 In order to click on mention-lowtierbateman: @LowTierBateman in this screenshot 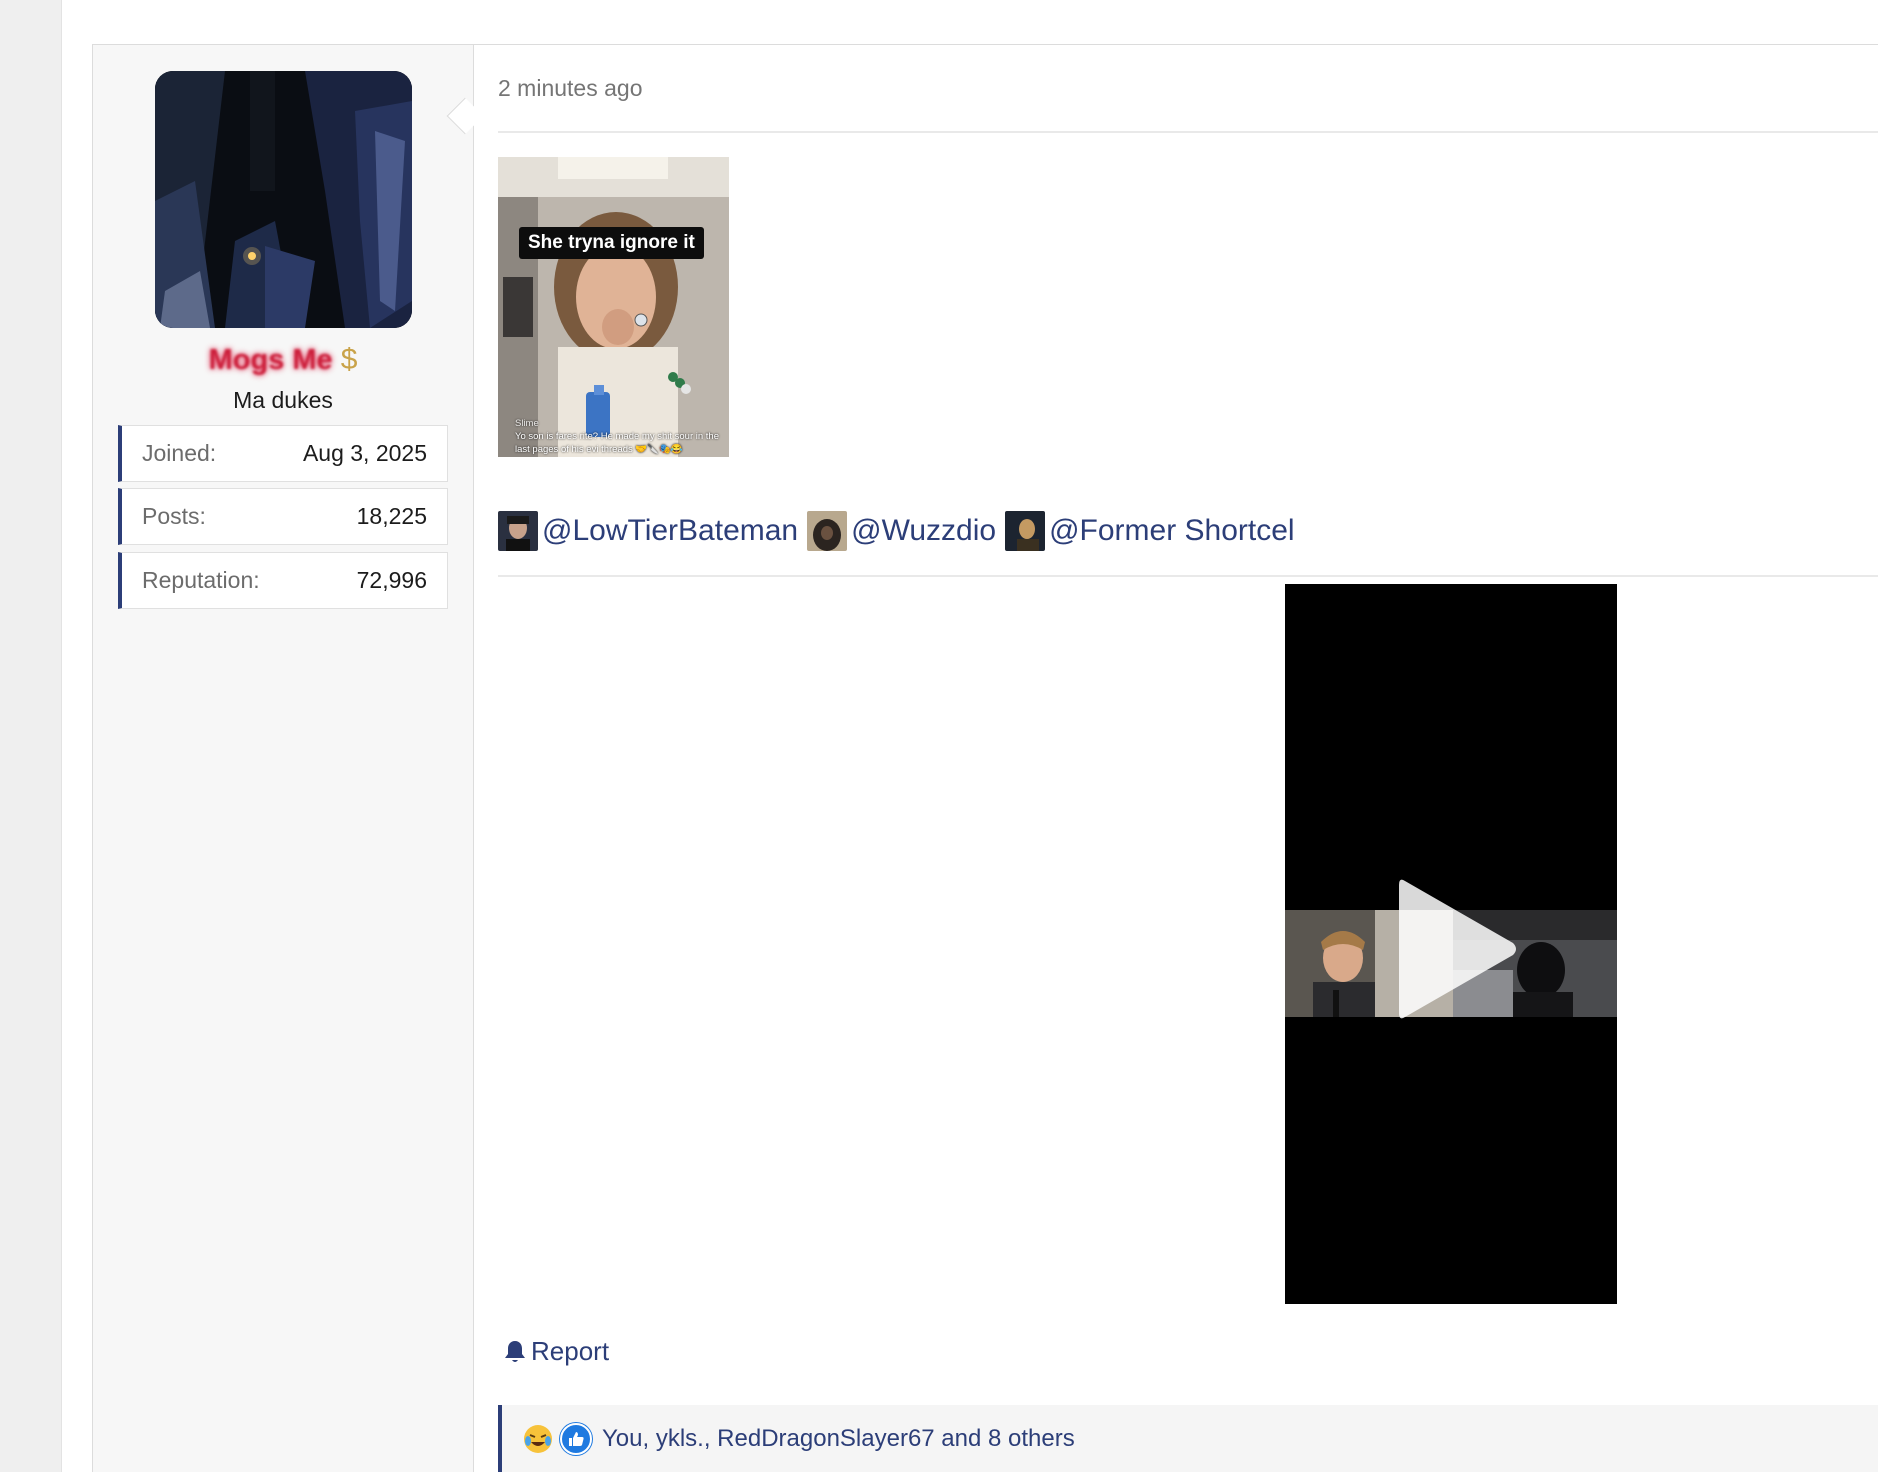, I will do `click(648, 531)`.